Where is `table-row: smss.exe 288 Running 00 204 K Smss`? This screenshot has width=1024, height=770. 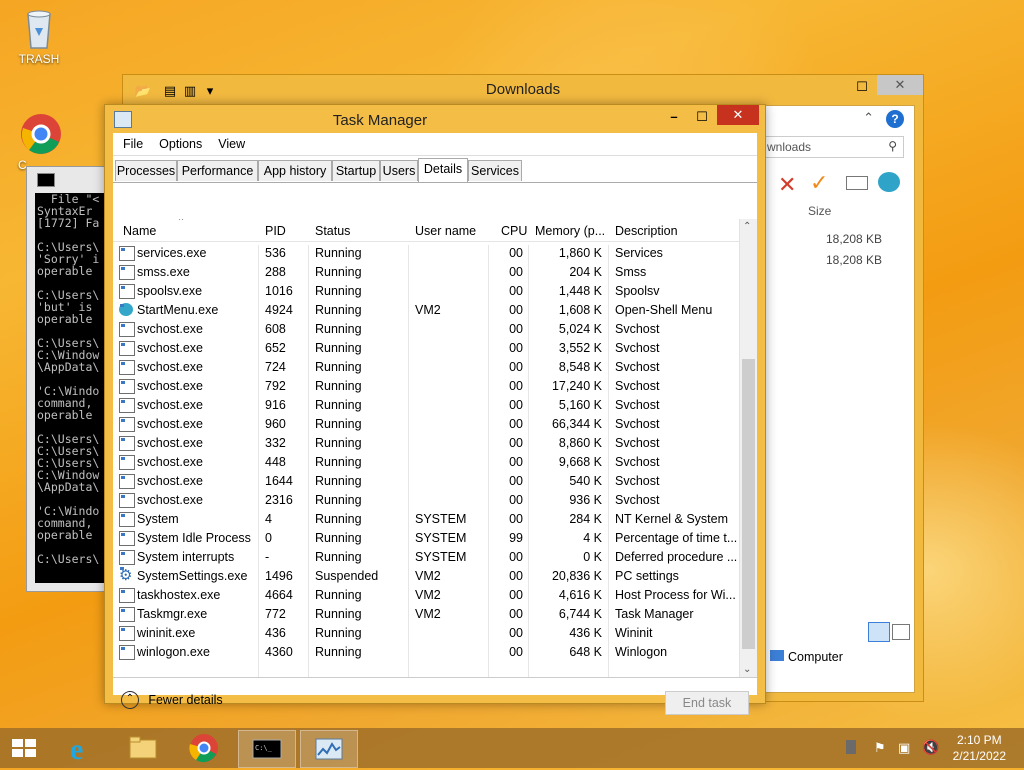 table-row: smss.exe 288 Running 00 204 K Smss is located at coordinates (435, 272).